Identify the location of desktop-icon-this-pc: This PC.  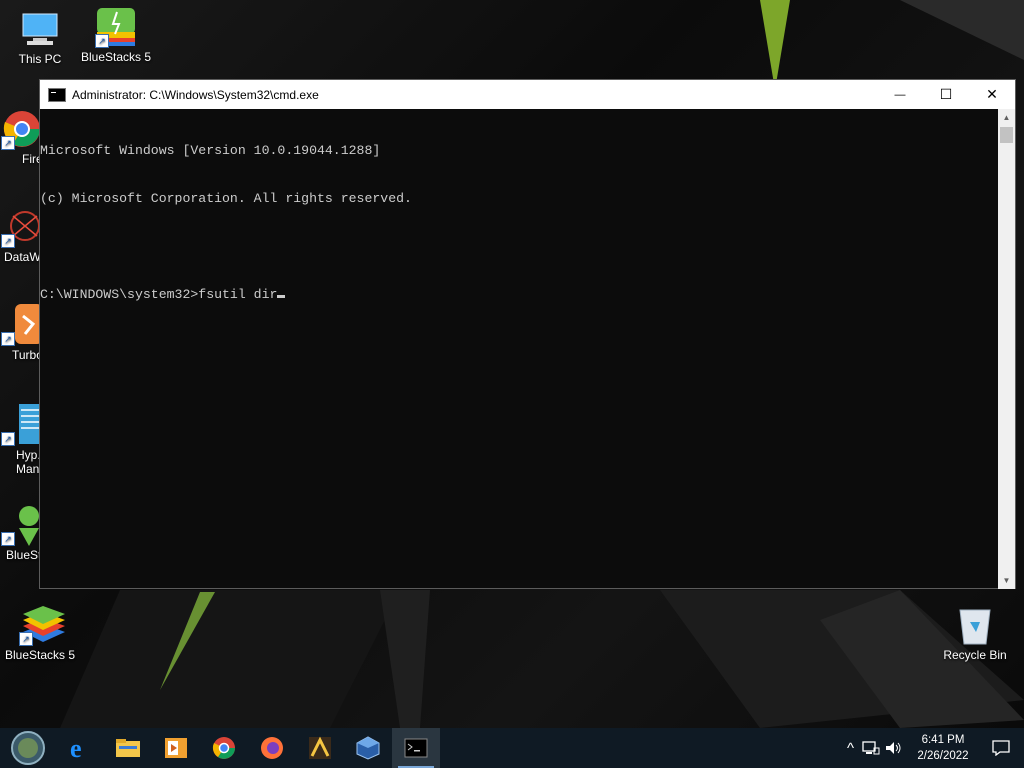
(40, 37).